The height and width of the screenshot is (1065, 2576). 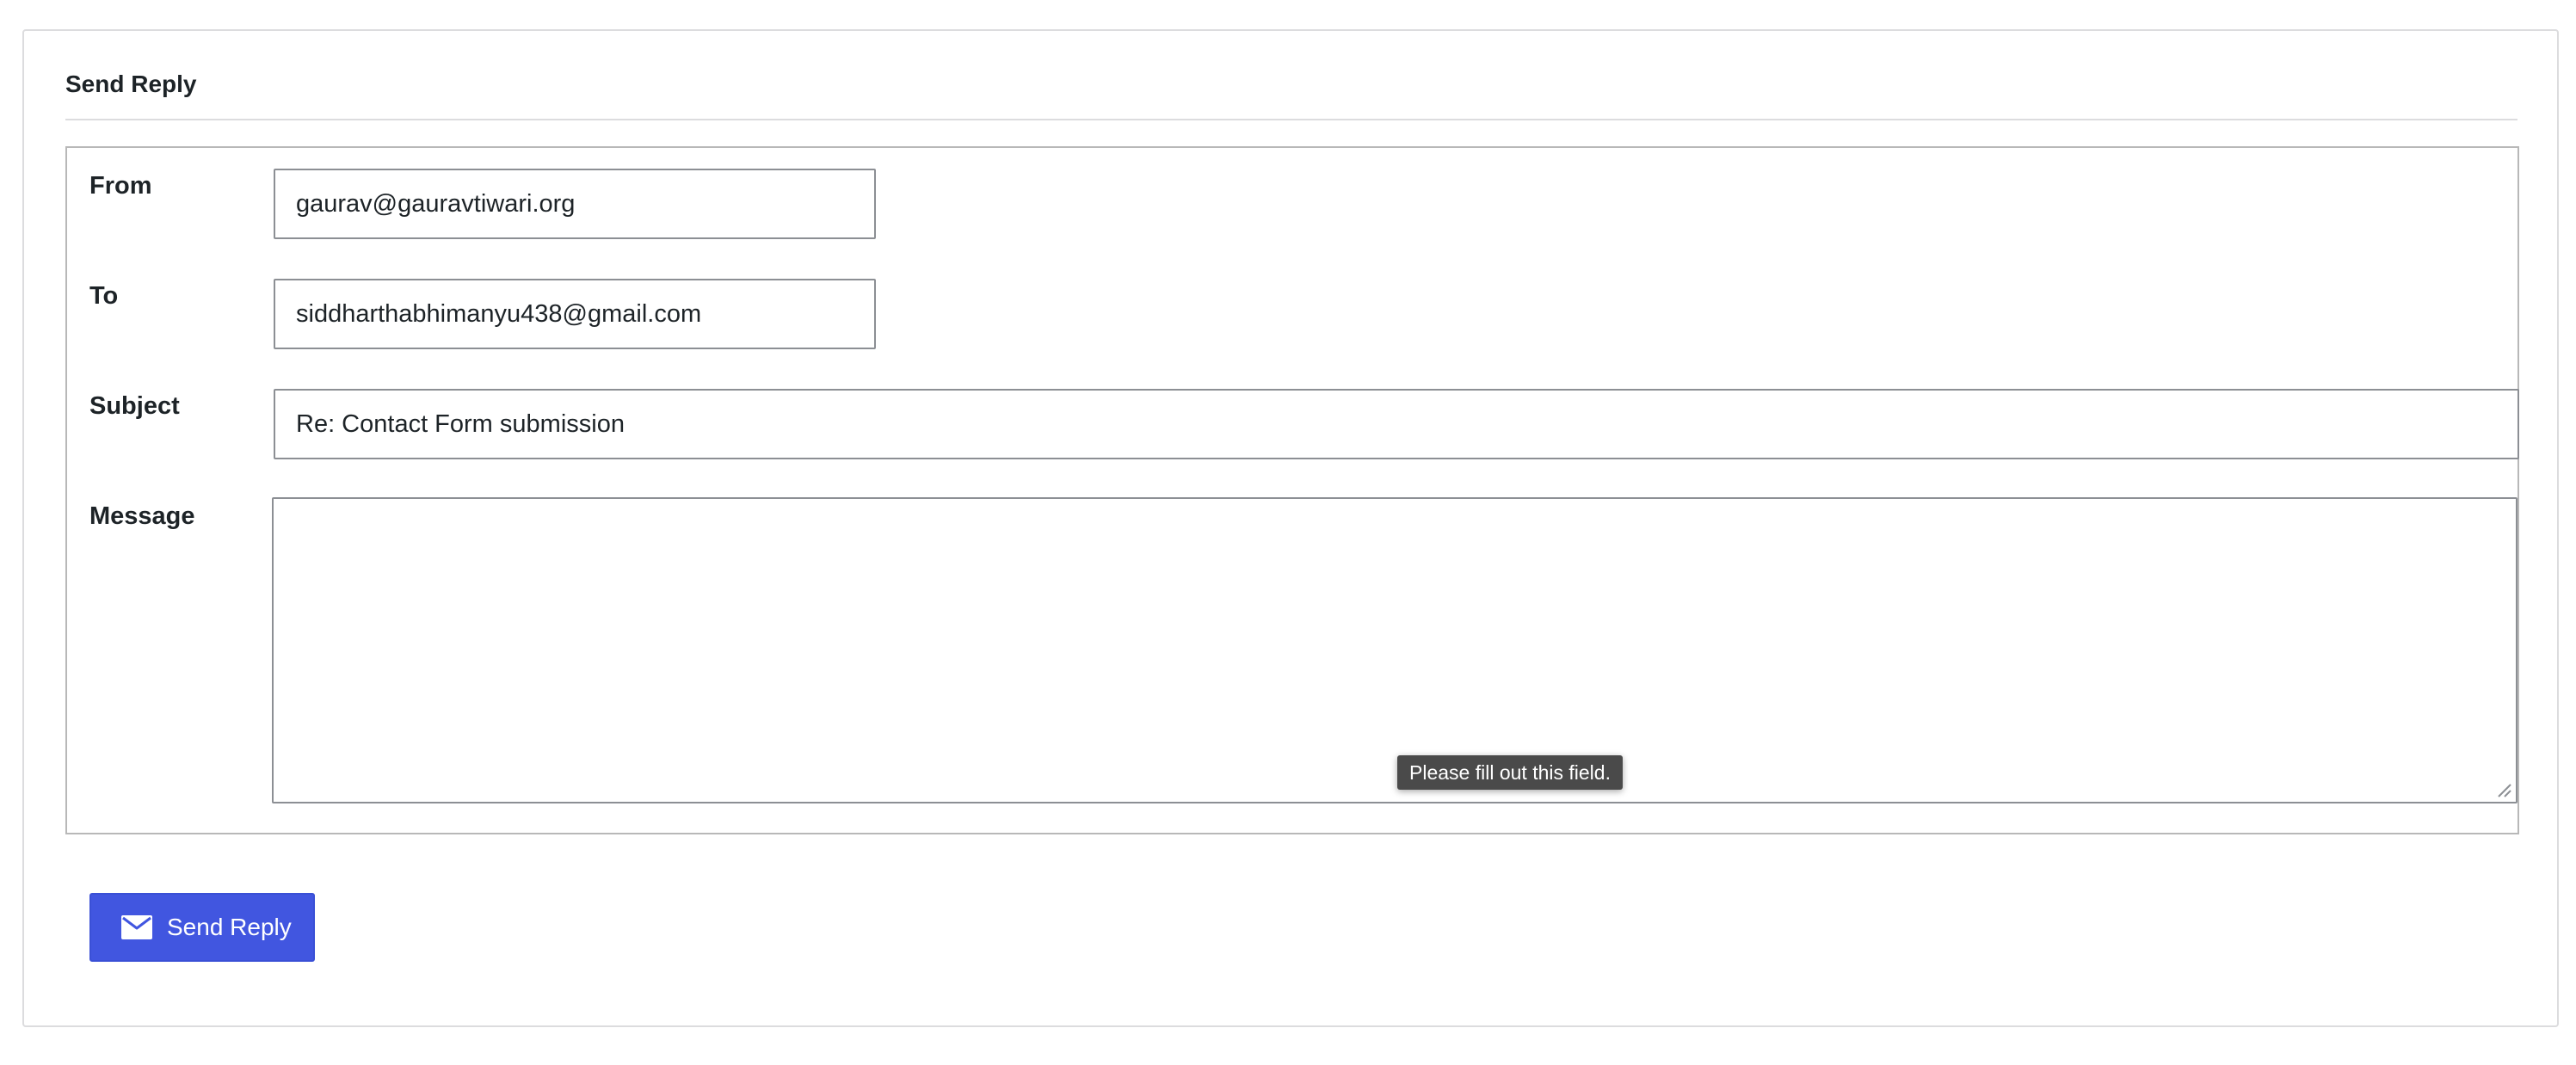 What do you see at coordinates (575, 204) in the screenshot?
I see `from-input` at bounding box center [575, 204].